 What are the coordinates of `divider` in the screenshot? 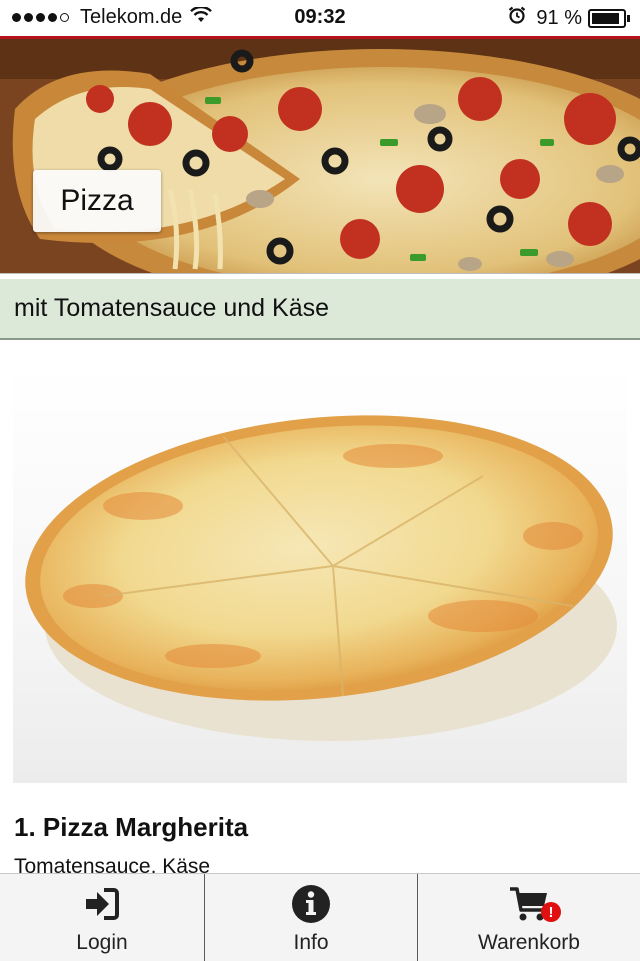 It's located at (320, 273).